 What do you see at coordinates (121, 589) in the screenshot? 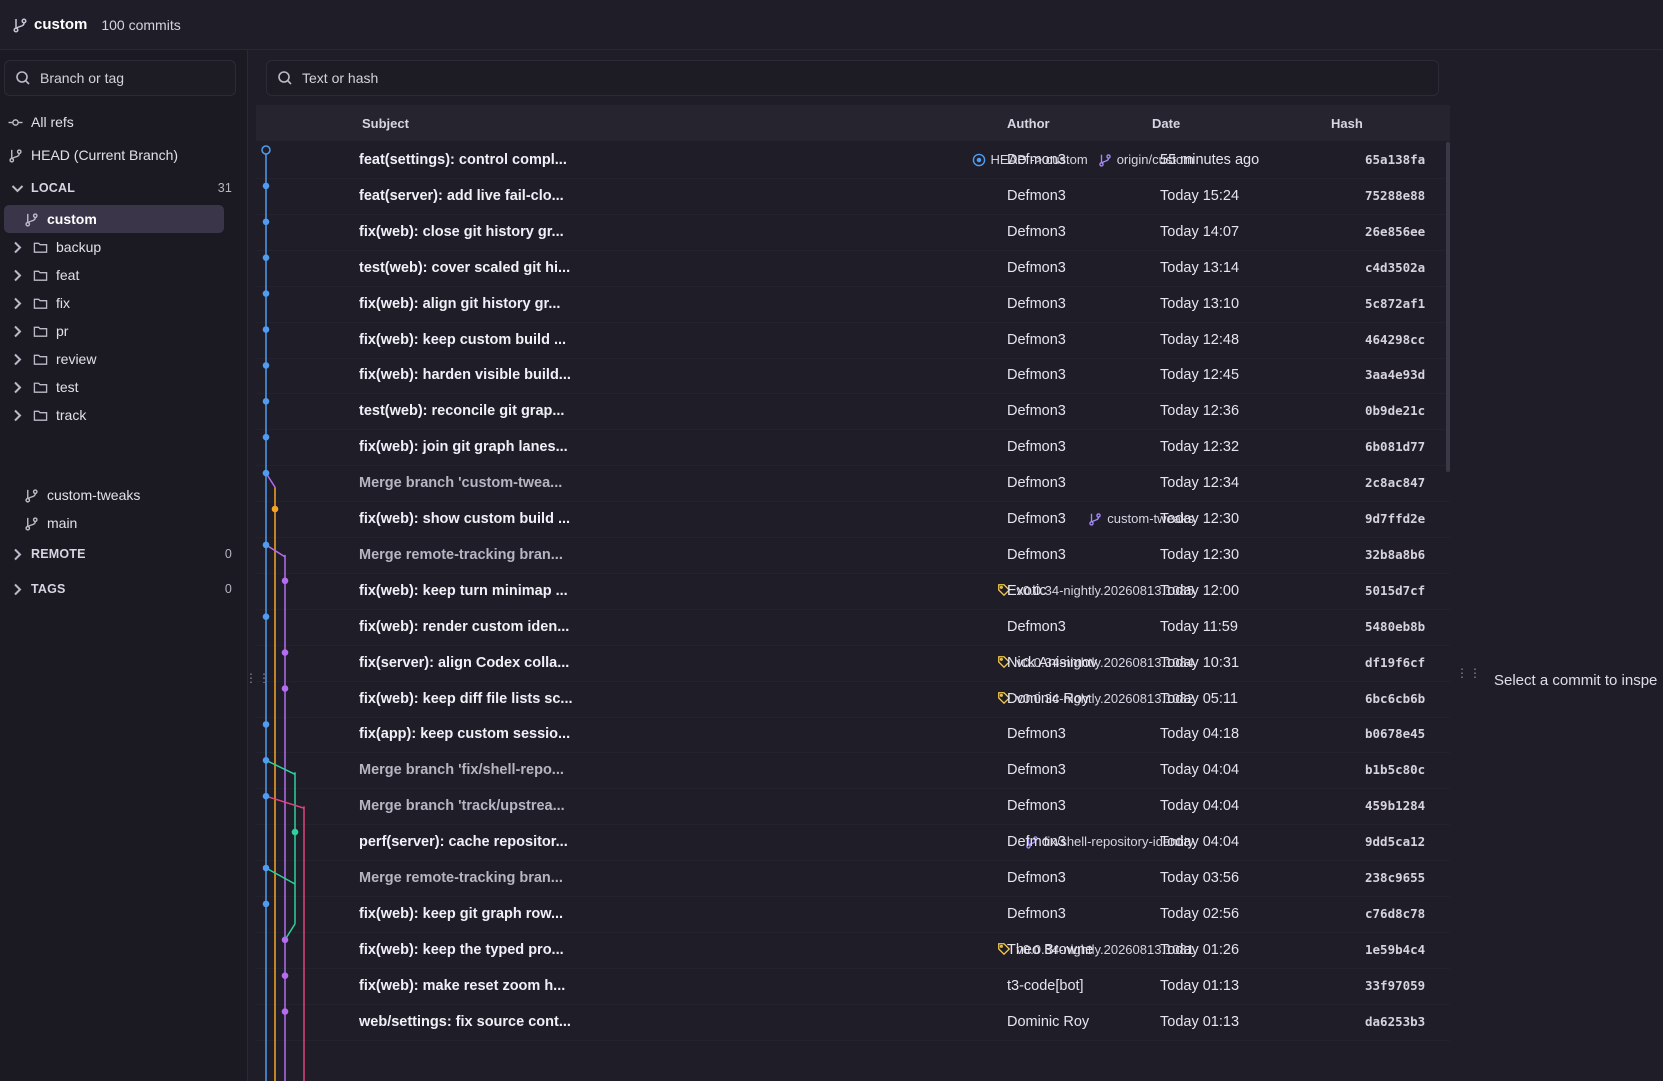
I see `section-tags: TAGS 0` at bounding box center [121, 589].